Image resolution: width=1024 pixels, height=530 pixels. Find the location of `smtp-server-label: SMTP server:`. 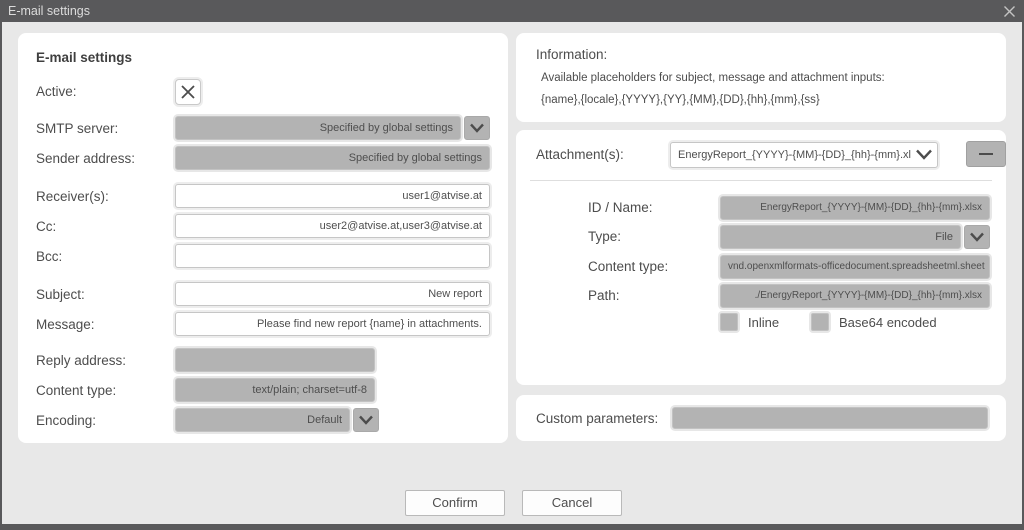

smtp-server-label: SMTP server: is located at coordinates (77, 128).